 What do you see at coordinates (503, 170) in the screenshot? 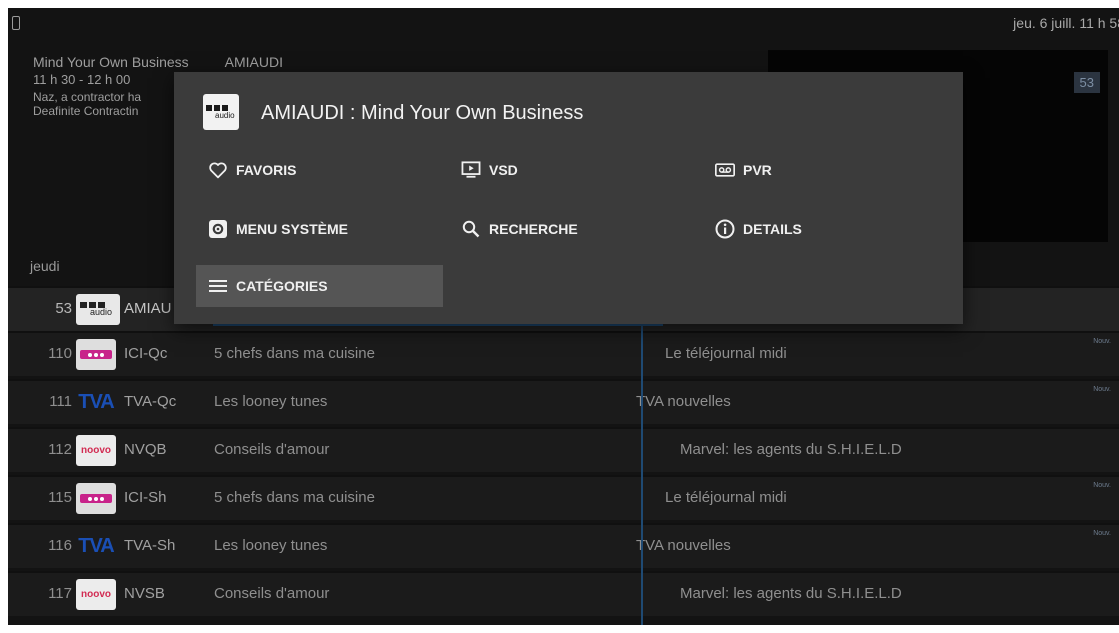
I see `vsd-label: VSD` at bounding box center [503, 170].